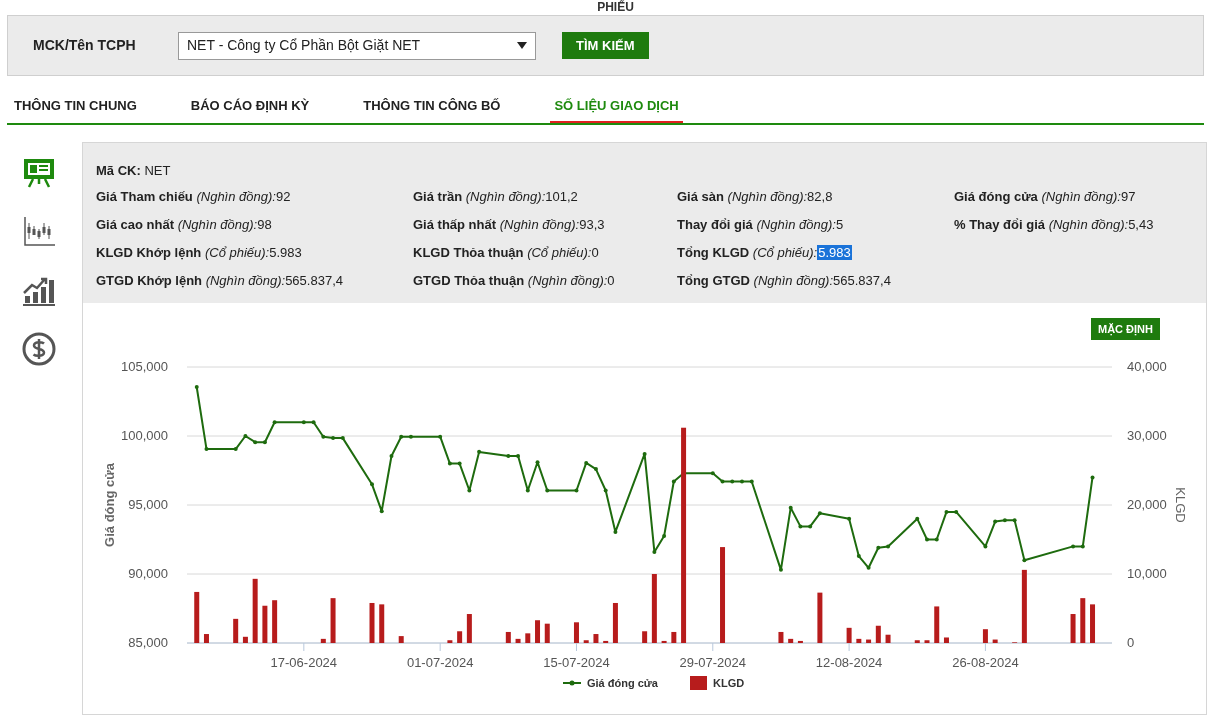  Describe the element at coordinates (545, 281) in the screenshot. I see `info-field: GTGD Thỏa thuận (Nghìn đồng):0` at that location.